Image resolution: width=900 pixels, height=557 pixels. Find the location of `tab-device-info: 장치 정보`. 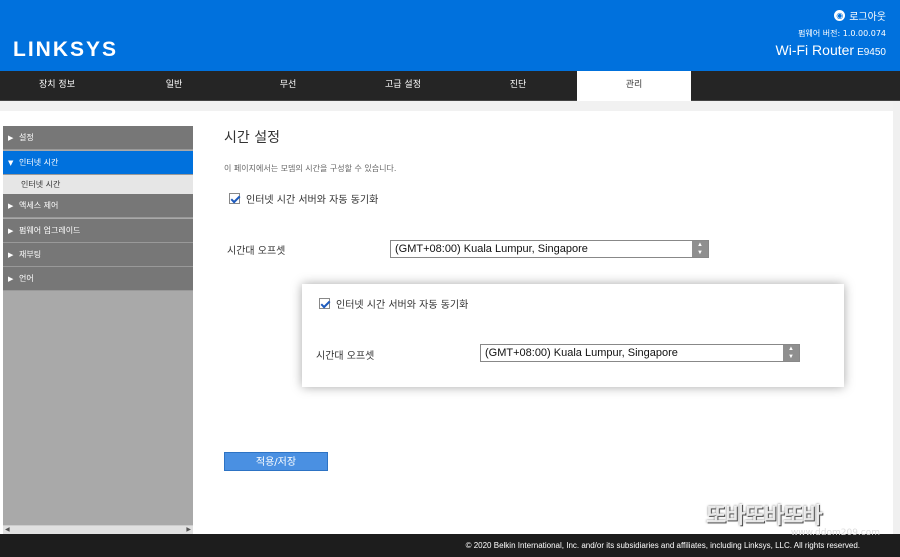

tab-device-info: 장치 정보 is located at coordinates (57, 86).